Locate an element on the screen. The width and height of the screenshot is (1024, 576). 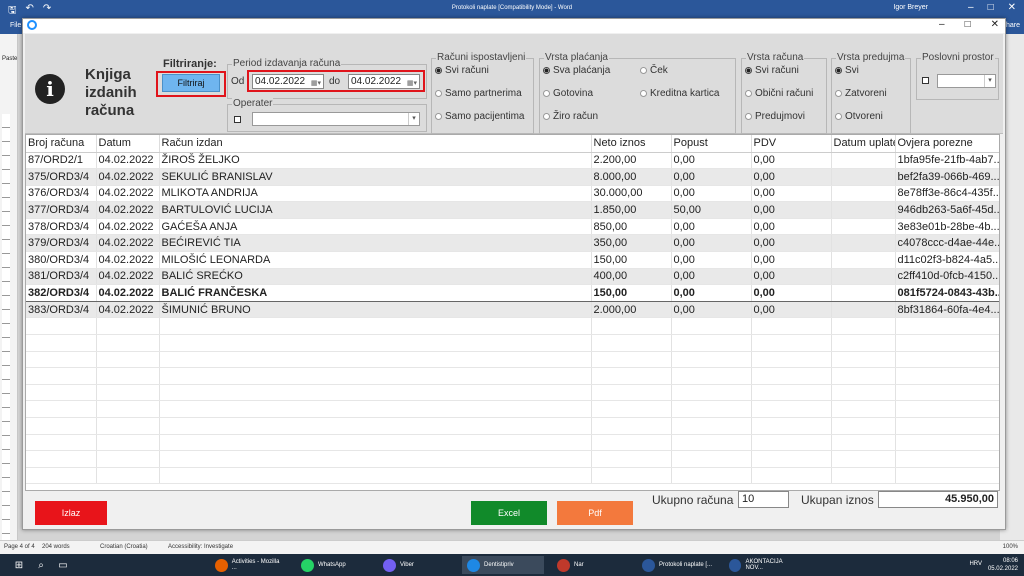
column-header: Račun izdan is located at coordinates (375, 144).